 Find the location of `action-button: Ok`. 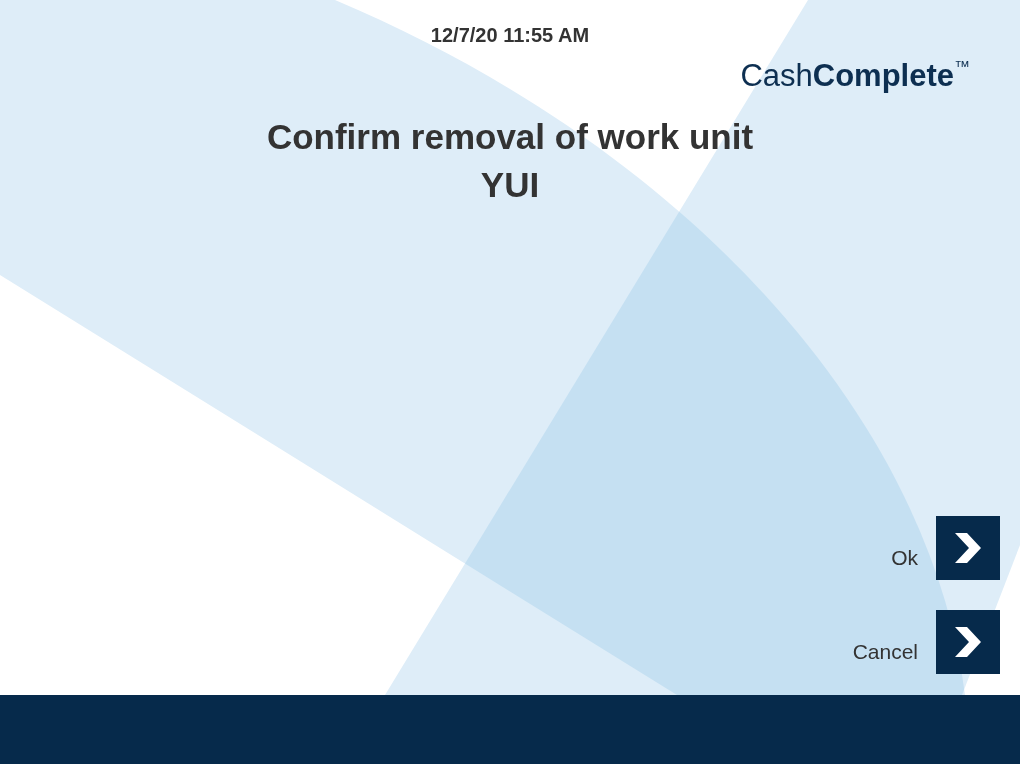

action-button: Ok is located at coordinates (945, 548).